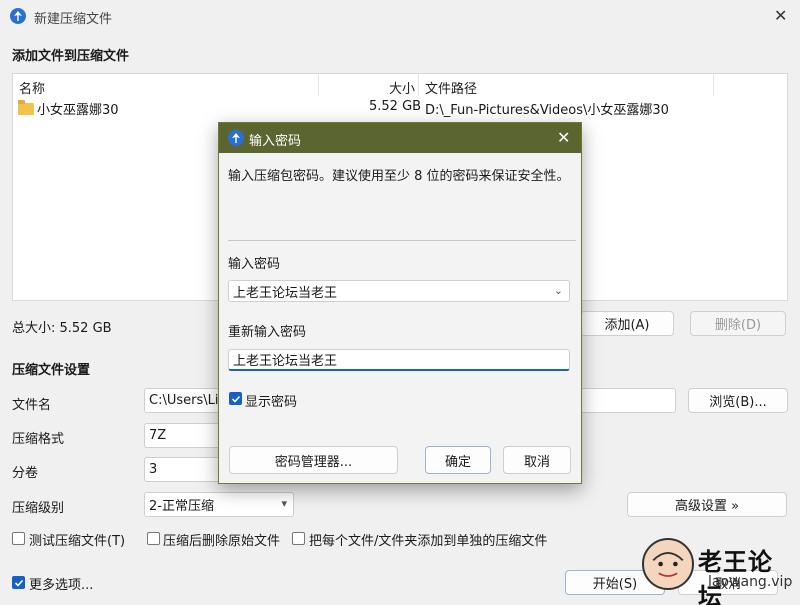 This screenshot has width=800, height=605. What do you see at coordinates (400, 16) in the screenshot?
I see `title-bar: 新建压缩文件 ✕` at bounding box center [400, 16].